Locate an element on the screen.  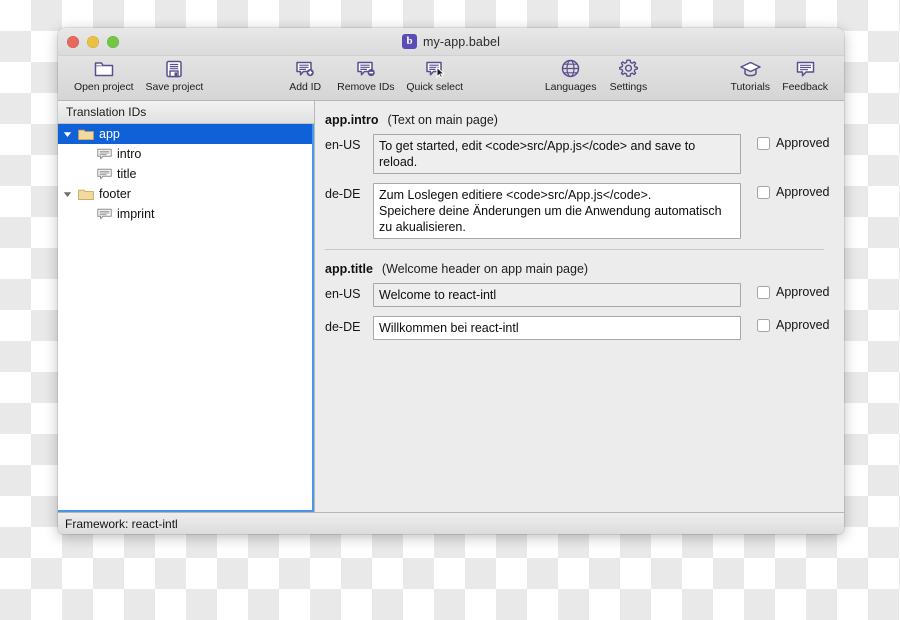
settings-label: Settings is located at coordinates (628, 87).